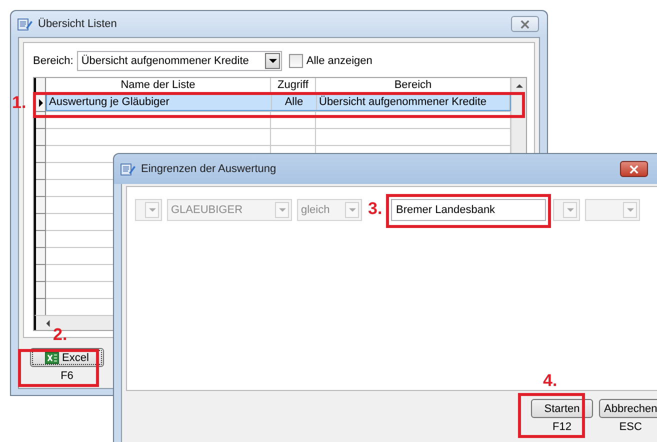 Image resolution: width=657 pixels, height=442 pixels. I want to click on window-title: Eingrenzen der Auswertung, so click(209, 169).